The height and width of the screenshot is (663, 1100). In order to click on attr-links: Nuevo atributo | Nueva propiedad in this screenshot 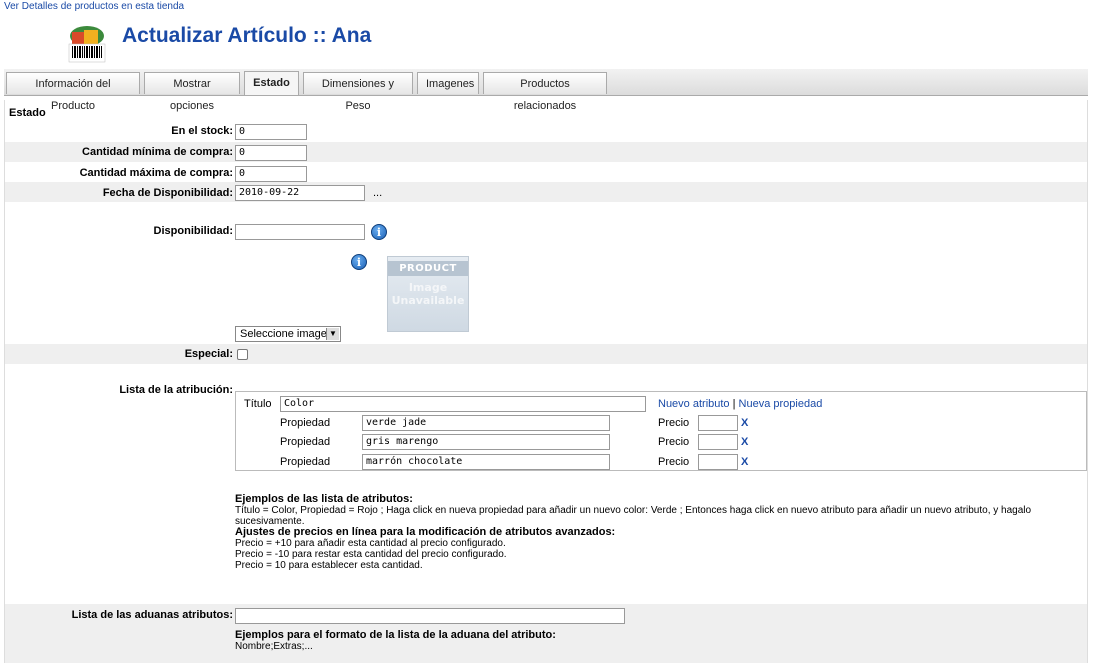, I will do `click(740, 404)`.